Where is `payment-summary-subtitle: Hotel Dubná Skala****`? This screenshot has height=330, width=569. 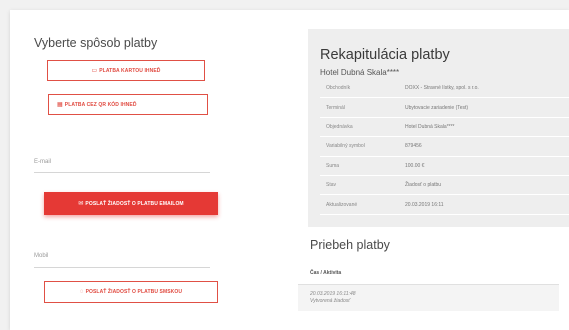
payment-summary-subtitle: Hotel Dubná Skala**** is located at coordinates (360, 72).